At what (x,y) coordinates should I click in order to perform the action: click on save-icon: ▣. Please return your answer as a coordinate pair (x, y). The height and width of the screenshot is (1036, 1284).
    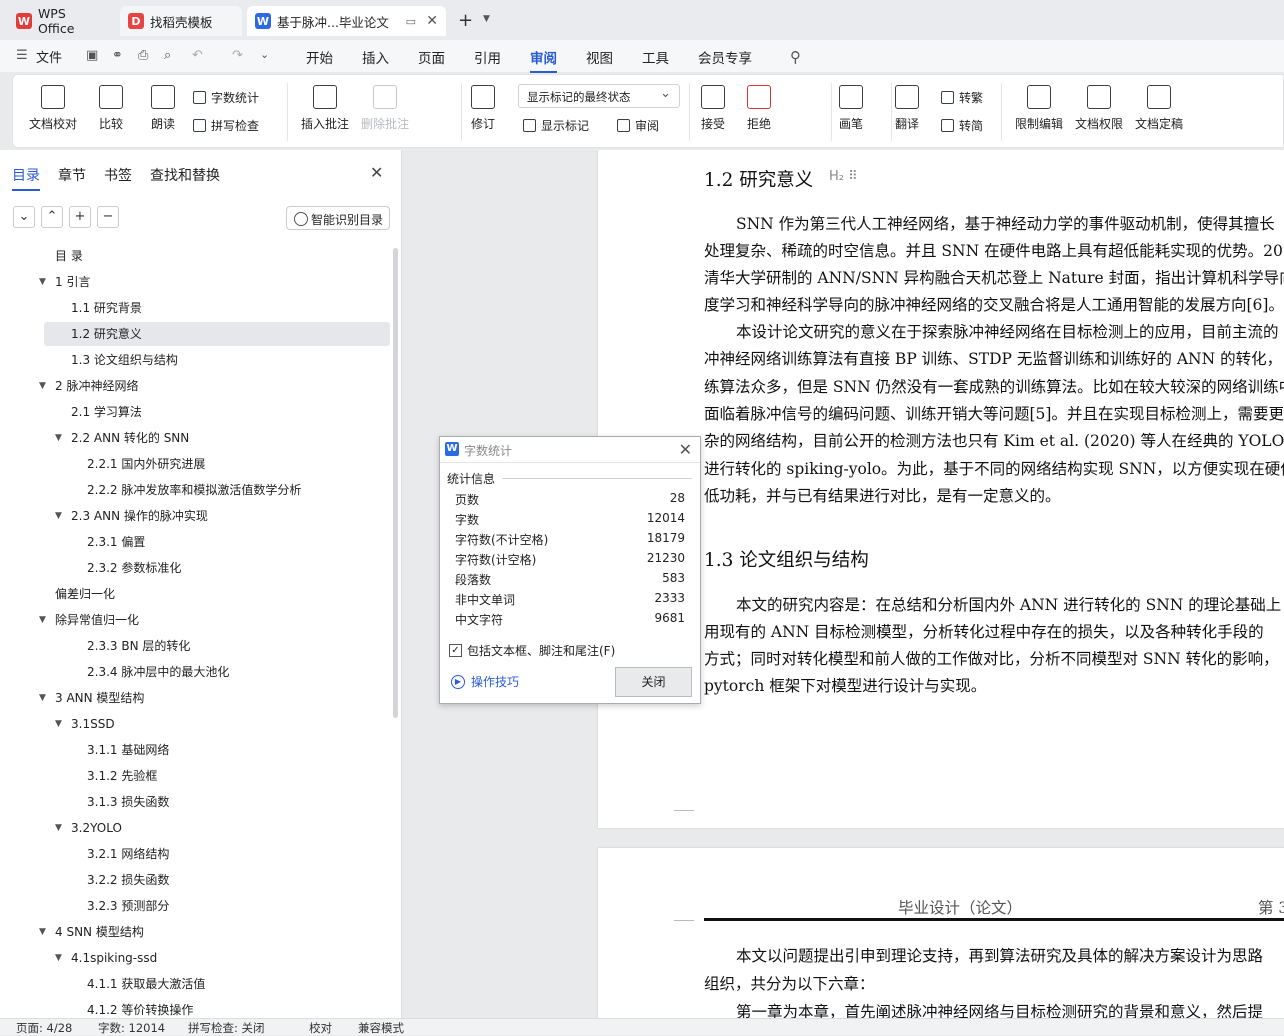
    Looking at the image, I should click on (92, 55).